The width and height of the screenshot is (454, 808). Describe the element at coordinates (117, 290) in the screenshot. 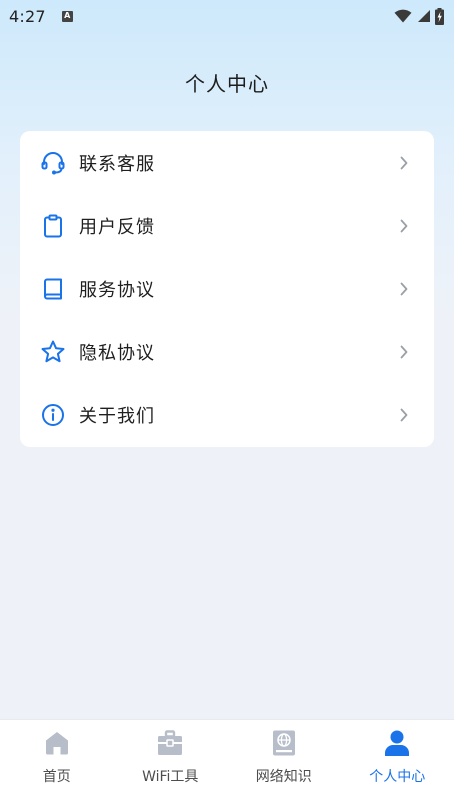

I see `menu-item-label: 服务协议` at that location.